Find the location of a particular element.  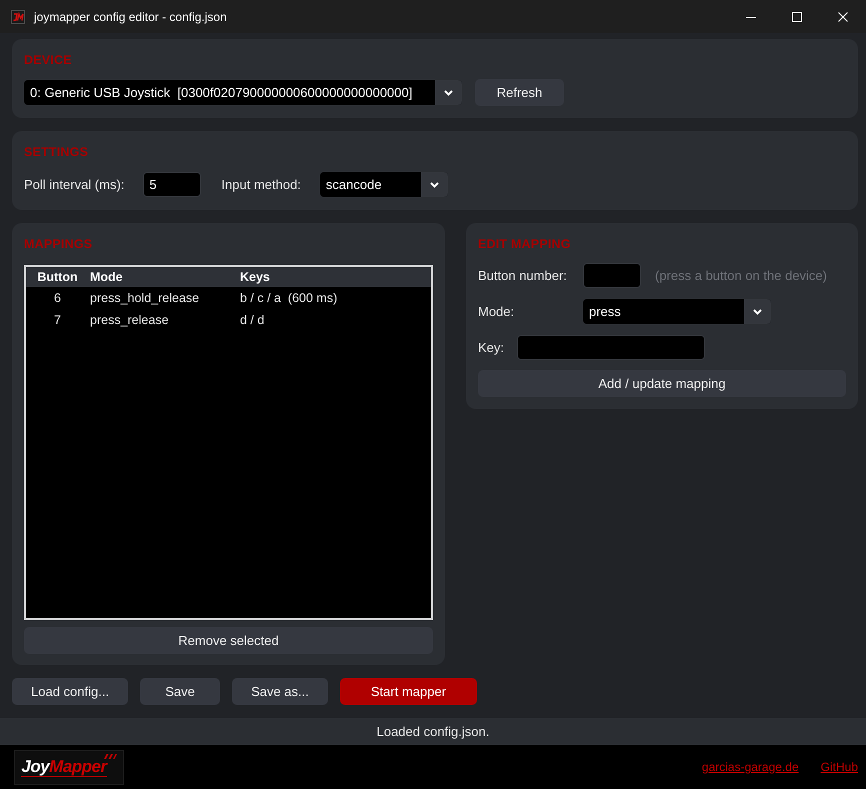

section-heading: DEVICE is located at coordinates (48, 60).